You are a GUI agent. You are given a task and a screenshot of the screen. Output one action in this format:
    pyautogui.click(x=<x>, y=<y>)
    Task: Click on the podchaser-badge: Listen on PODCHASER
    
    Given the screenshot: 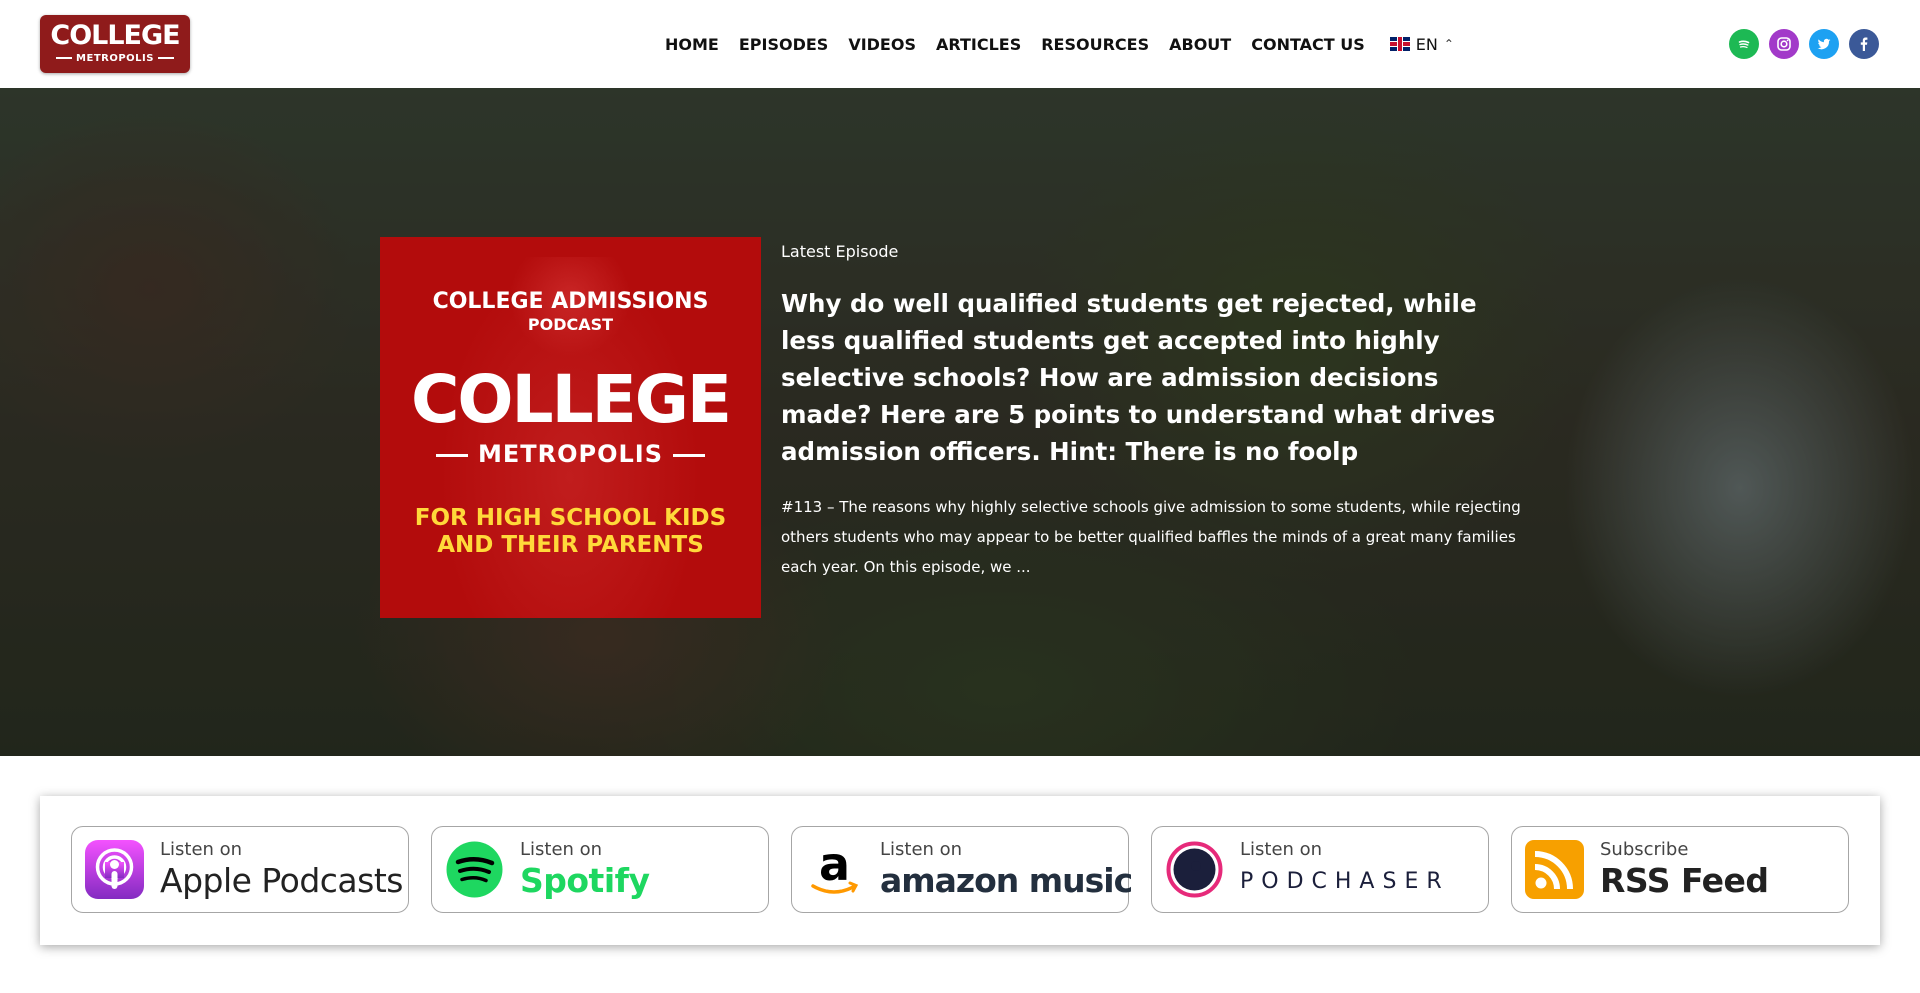 What is the action you would take?
    pyautogui.click(x=1320, y=869)
    